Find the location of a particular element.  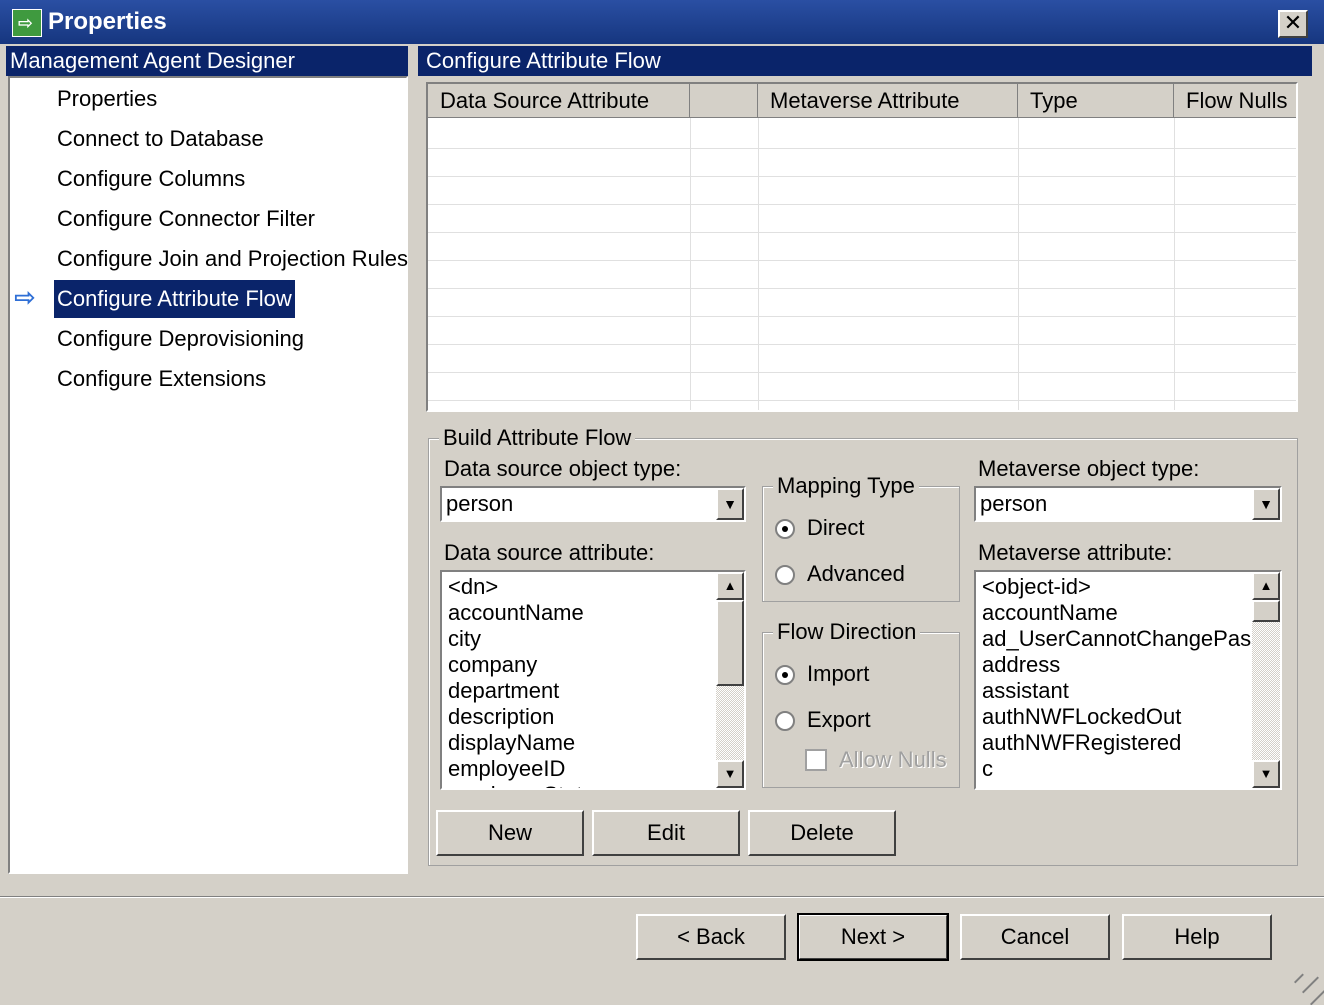

data-source-attribute-scrollbar: ▲ ▼ is located at coordinates (730, 680).